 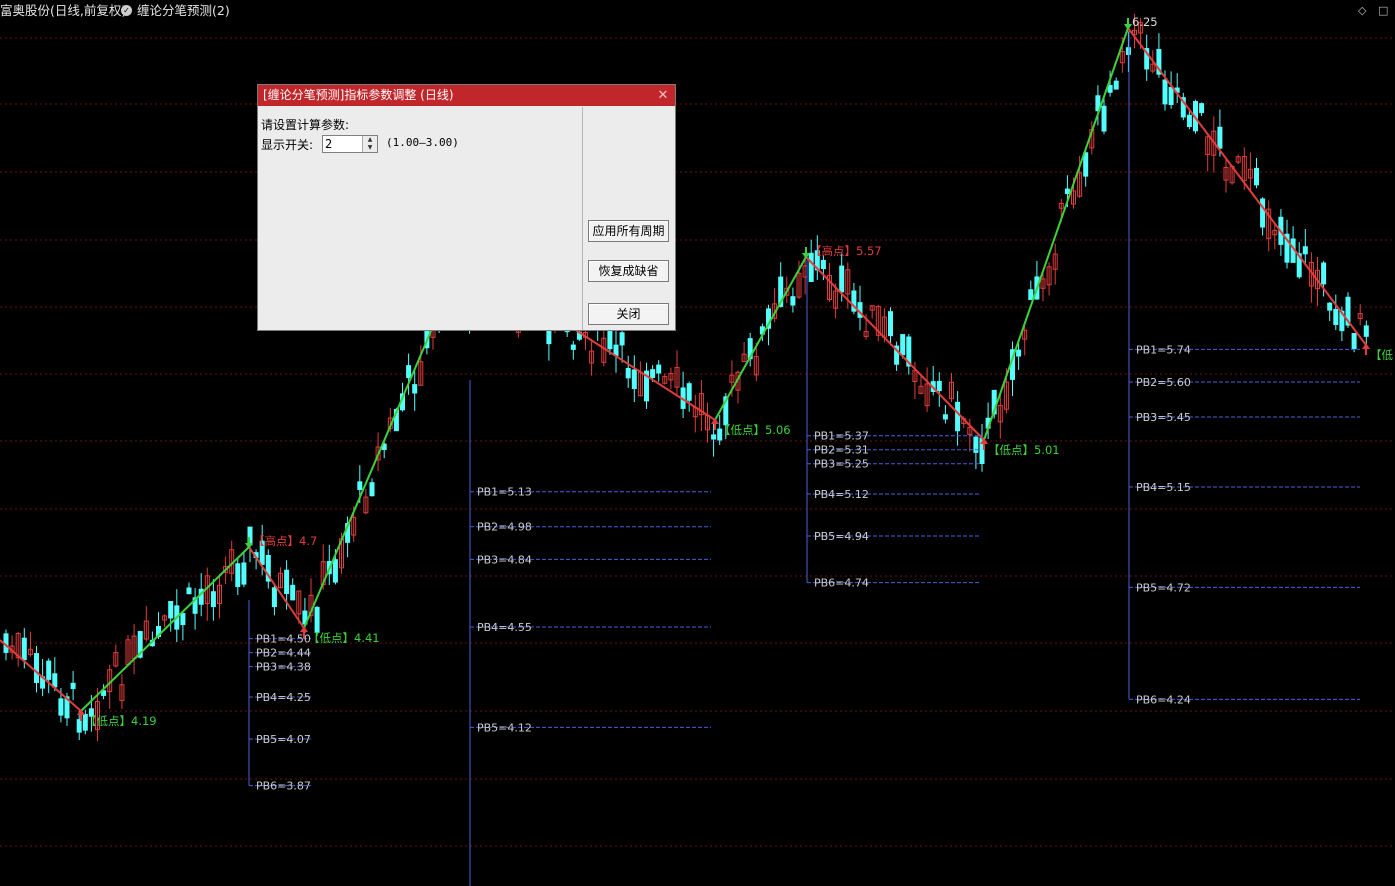 What do you see at coordinates (283, 786) in the screenshot?
I see `pb-level-label: PB6=3.87` at bounding box center [283, 786].